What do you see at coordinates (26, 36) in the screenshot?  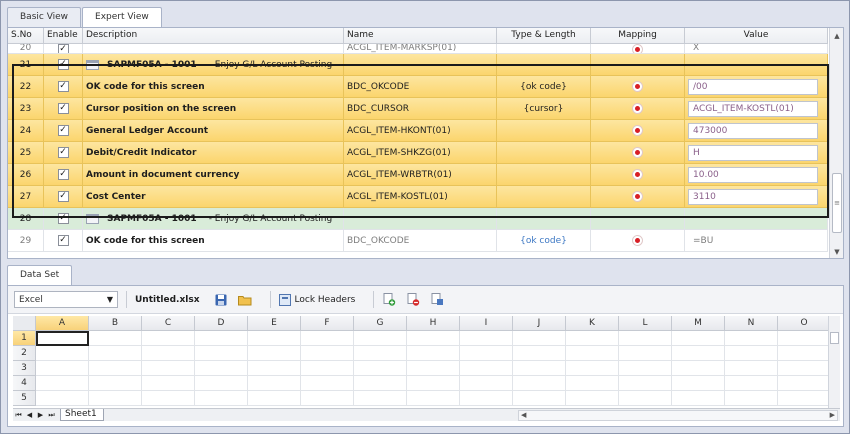 I see `col-sno: S.No` at bounding box center [26, 36].